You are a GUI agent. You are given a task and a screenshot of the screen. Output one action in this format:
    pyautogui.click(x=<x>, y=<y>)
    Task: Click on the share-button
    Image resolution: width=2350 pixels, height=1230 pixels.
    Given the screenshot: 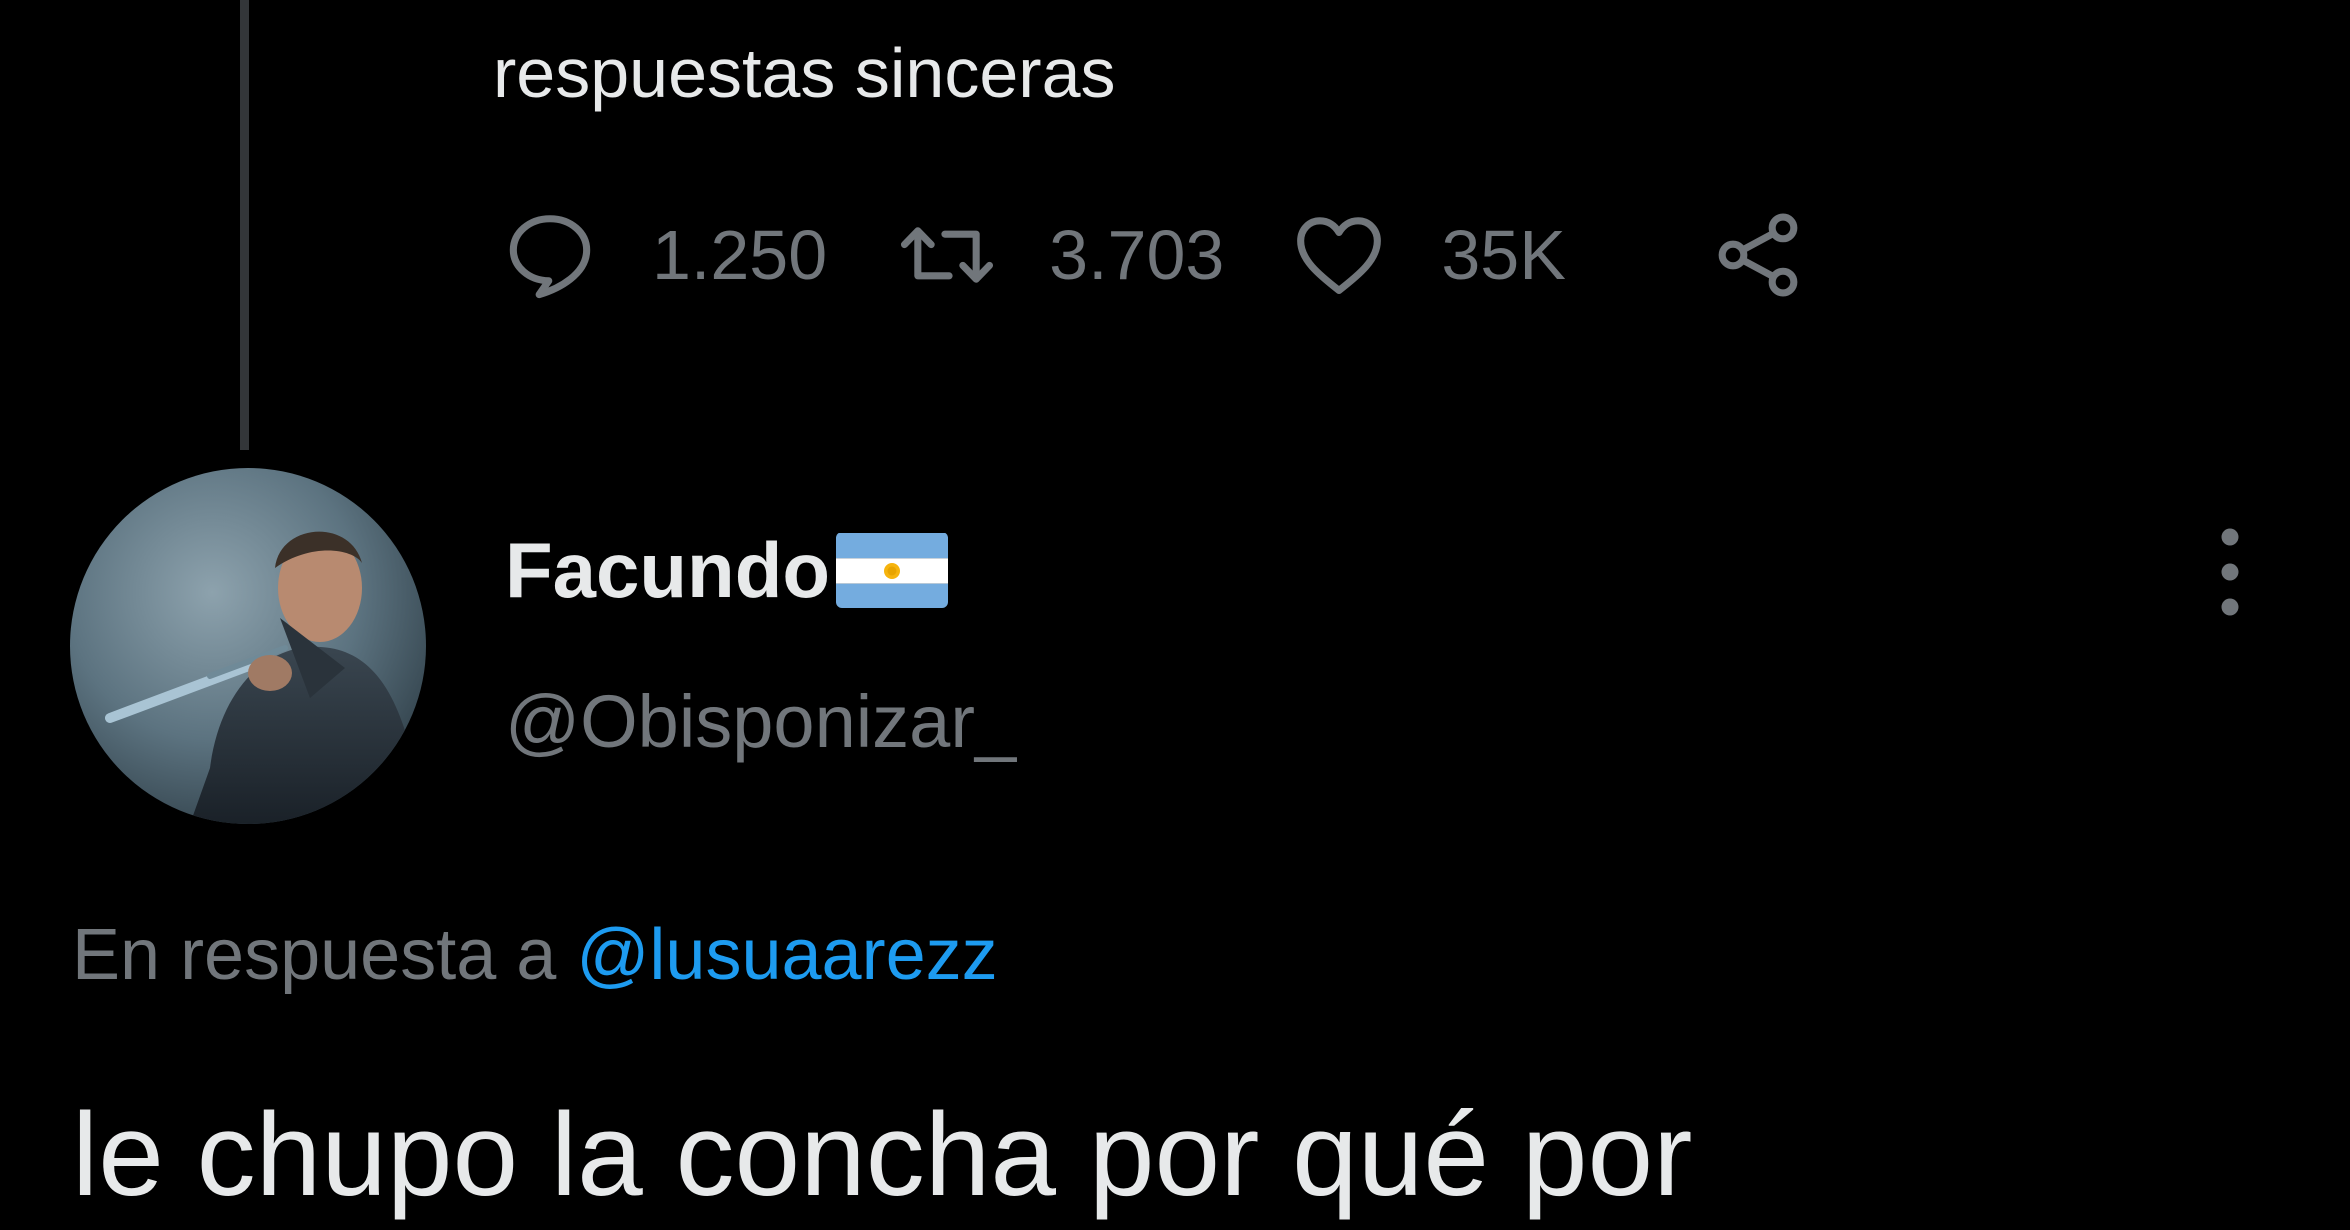 What is the action you would take?
    pyautogui.click(x=1758, y=255)
    